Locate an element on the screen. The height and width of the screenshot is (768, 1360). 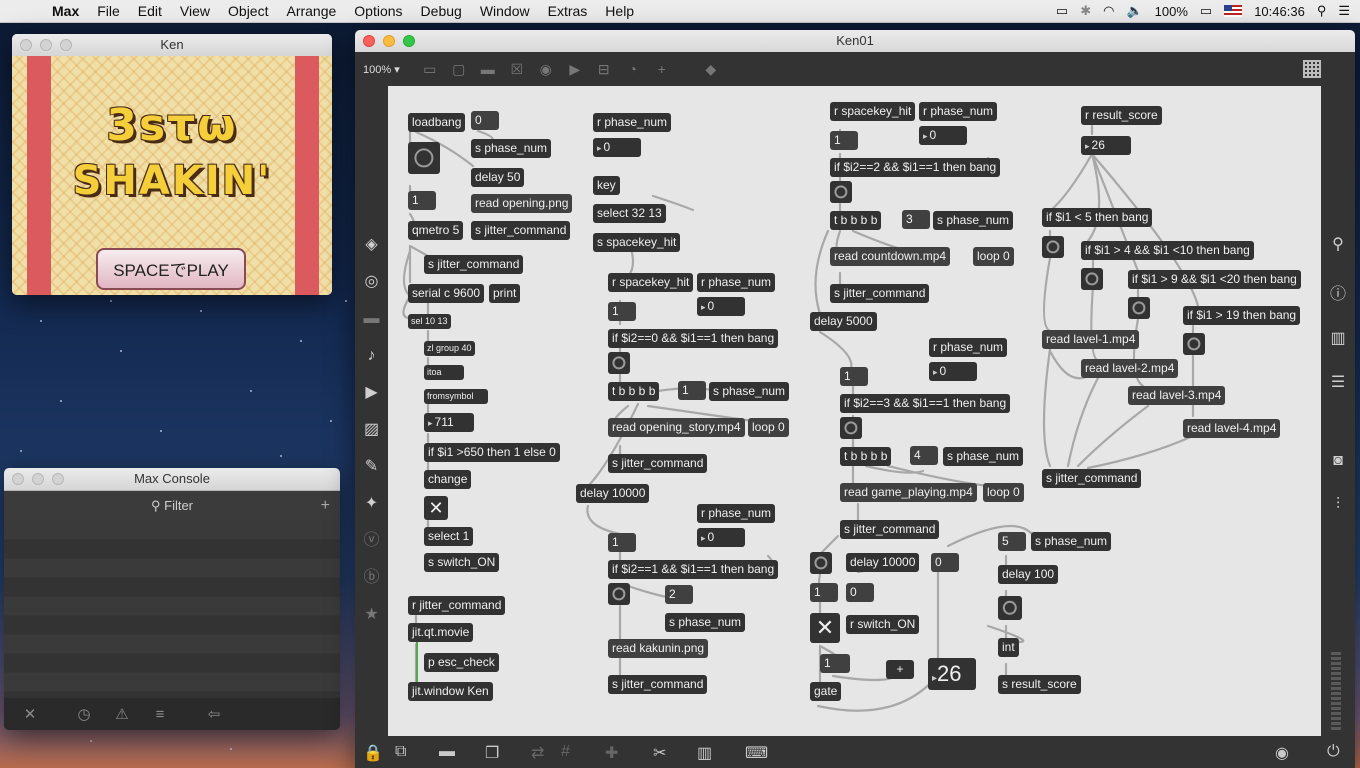
menu-arrange: Arrange is located at coordinates (311, 11).